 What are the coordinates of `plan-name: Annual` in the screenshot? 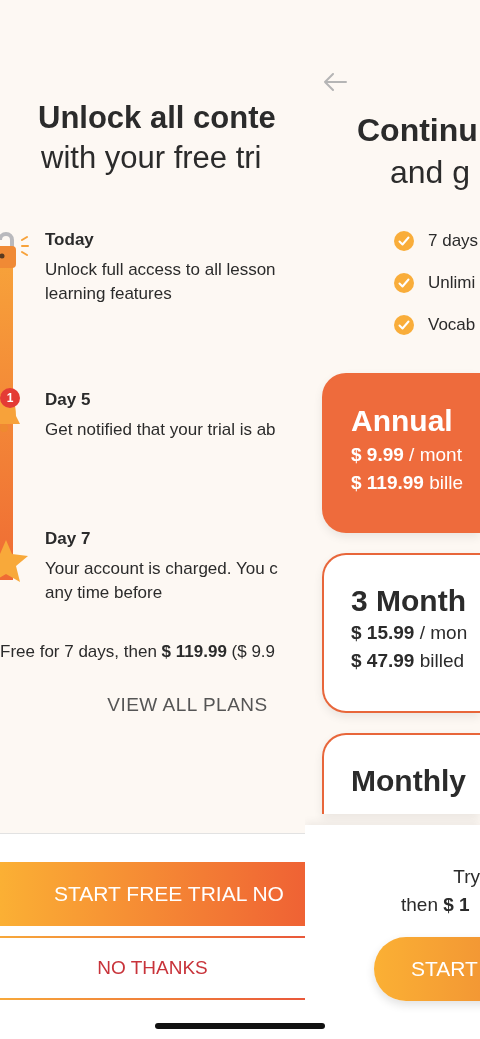 It's located at (402, 421).